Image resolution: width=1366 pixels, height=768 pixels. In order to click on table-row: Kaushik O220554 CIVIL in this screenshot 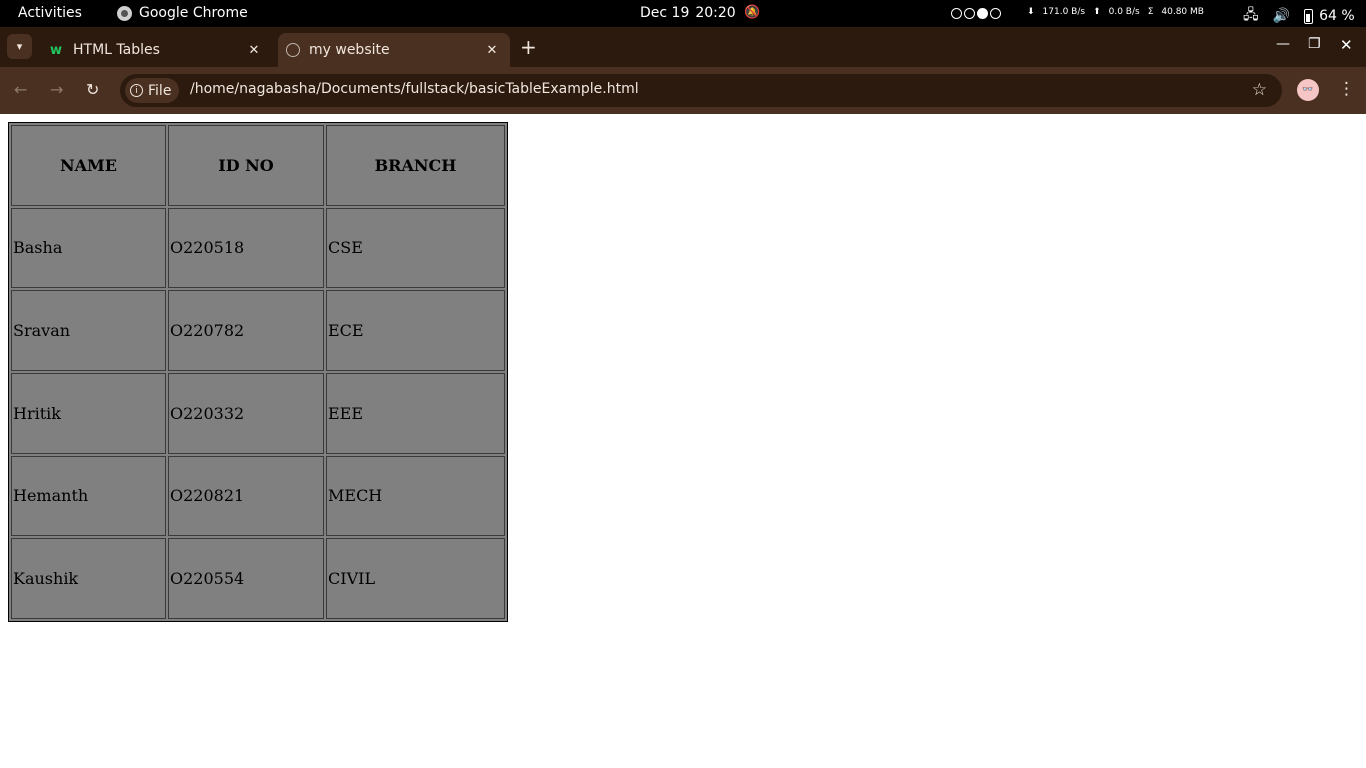, I will do `click(258, 578)`.